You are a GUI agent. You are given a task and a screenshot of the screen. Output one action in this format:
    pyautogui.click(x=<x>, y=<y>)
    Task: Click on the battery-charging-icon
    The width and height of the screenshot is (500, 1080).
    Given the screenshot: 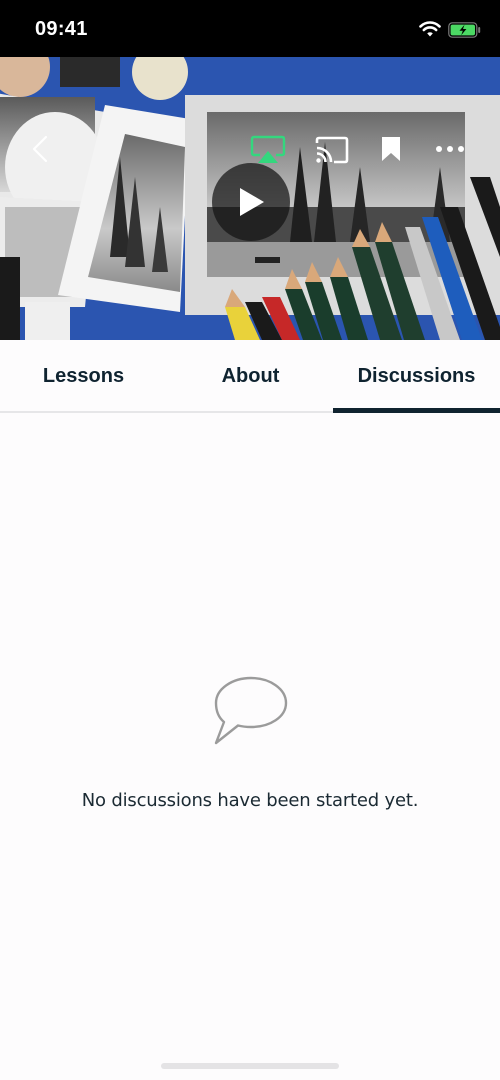 What is the action you would take?
    pyautogui.click(x=464, y=30)
    